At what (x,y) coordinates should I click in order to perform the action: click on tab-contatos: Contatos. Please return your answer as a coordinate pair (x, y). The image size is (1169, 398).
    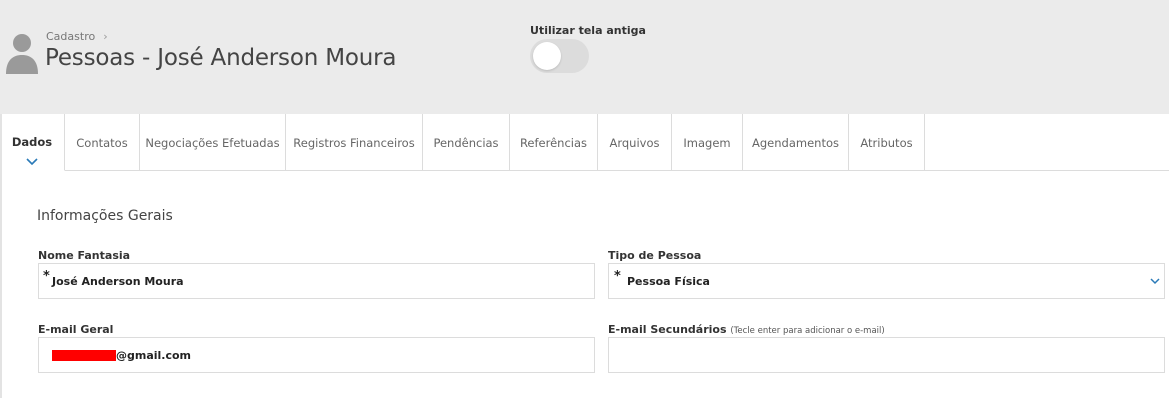
    Looking at the image, I should click on (102, 142).